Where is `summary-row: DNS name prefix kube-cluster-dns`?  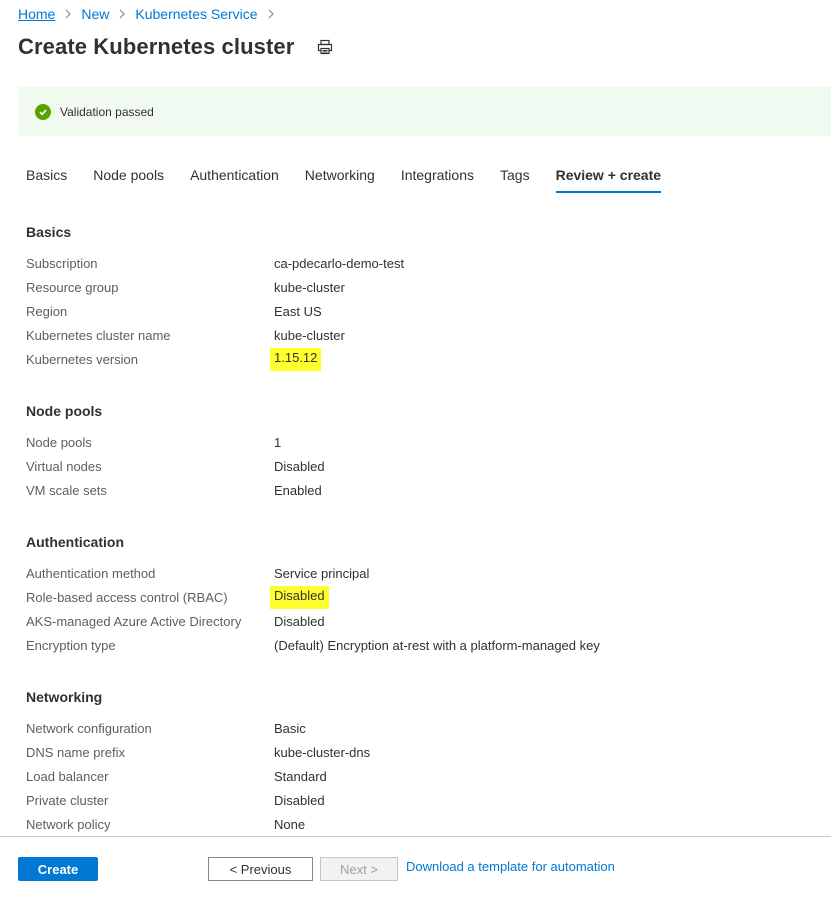
summary-row: DNS name prefix kube-cluster-dns is located at coordinates (426, 752).